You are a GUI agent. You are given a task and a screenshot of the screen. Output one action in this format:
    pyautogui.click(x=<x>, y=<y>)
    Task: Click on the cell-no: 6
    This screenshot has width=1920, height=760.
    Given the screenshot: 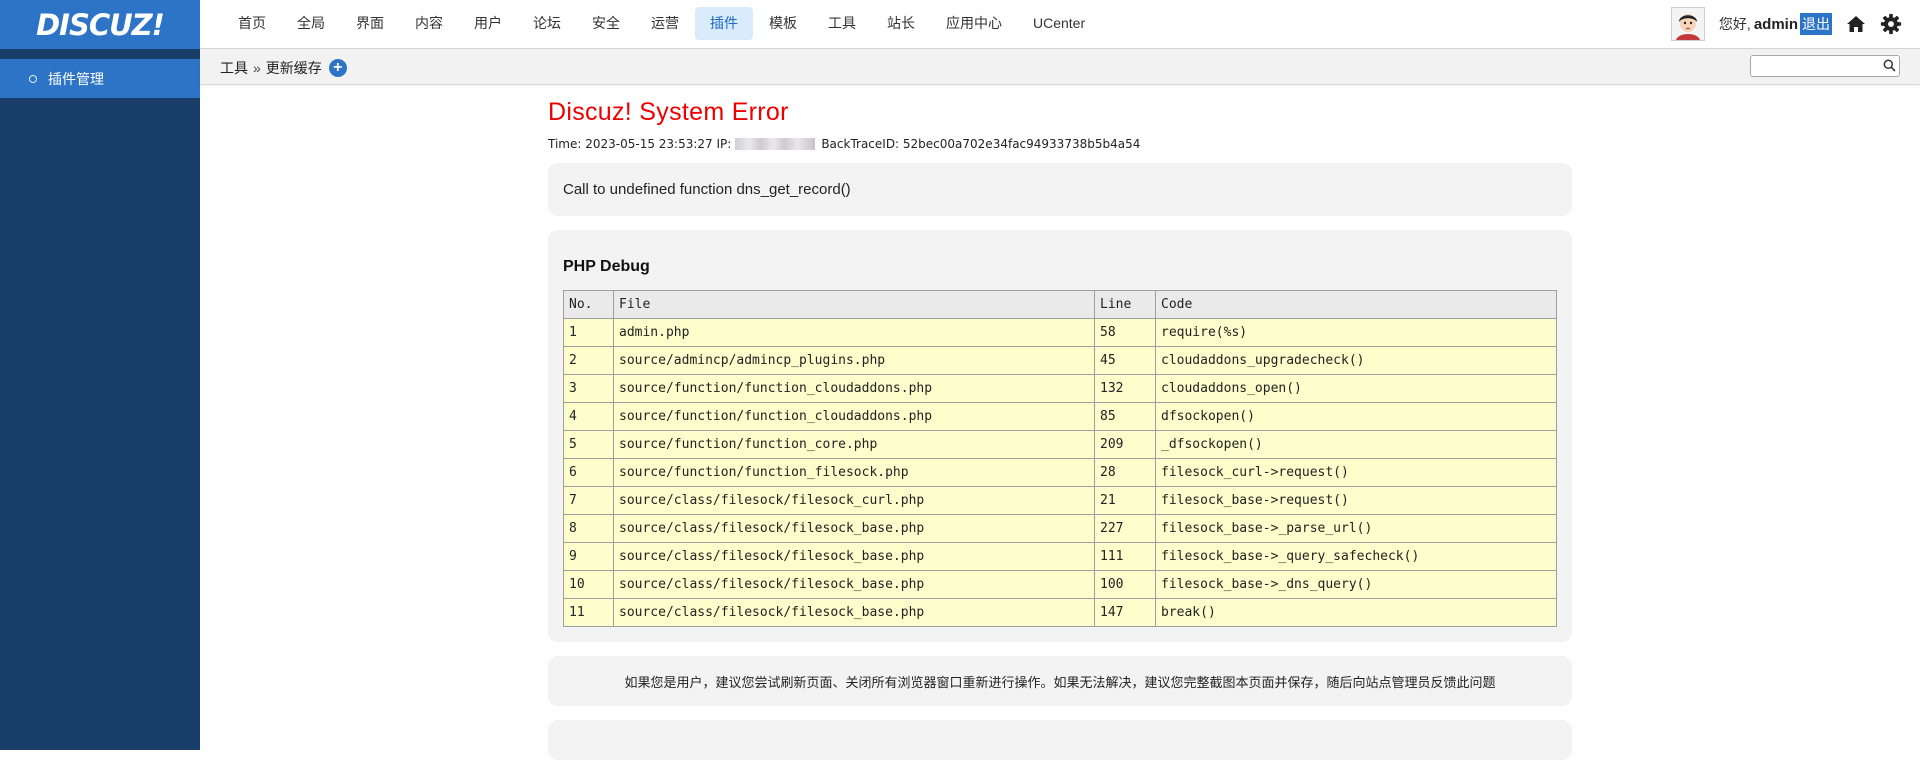 What is the action you would take?
    pyautogui.click(x=588, y=472)
    